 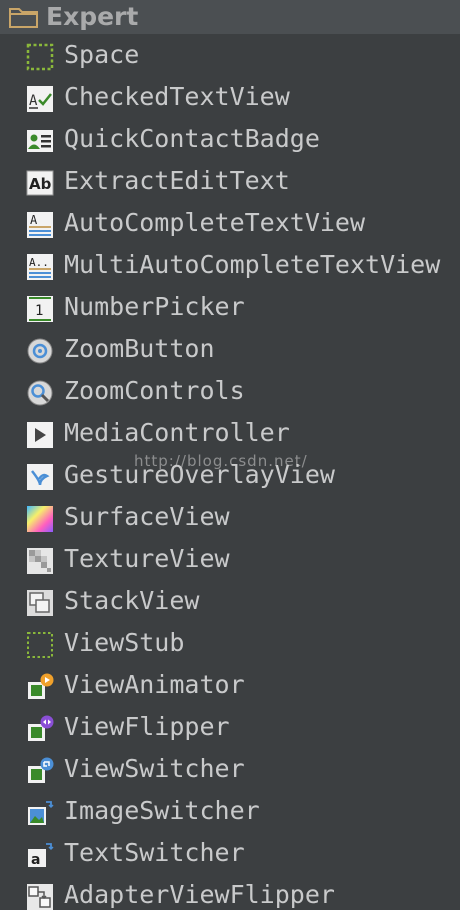 I want to click on palette-item-label: CheckedTextView, so click(x=177, y=96).